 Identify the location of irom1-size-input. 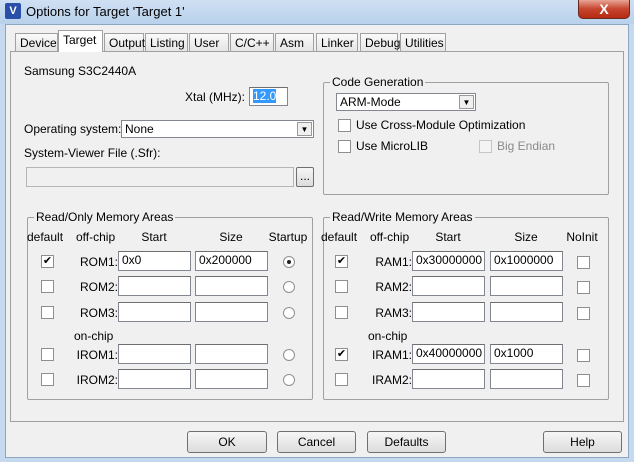
(231, 354).